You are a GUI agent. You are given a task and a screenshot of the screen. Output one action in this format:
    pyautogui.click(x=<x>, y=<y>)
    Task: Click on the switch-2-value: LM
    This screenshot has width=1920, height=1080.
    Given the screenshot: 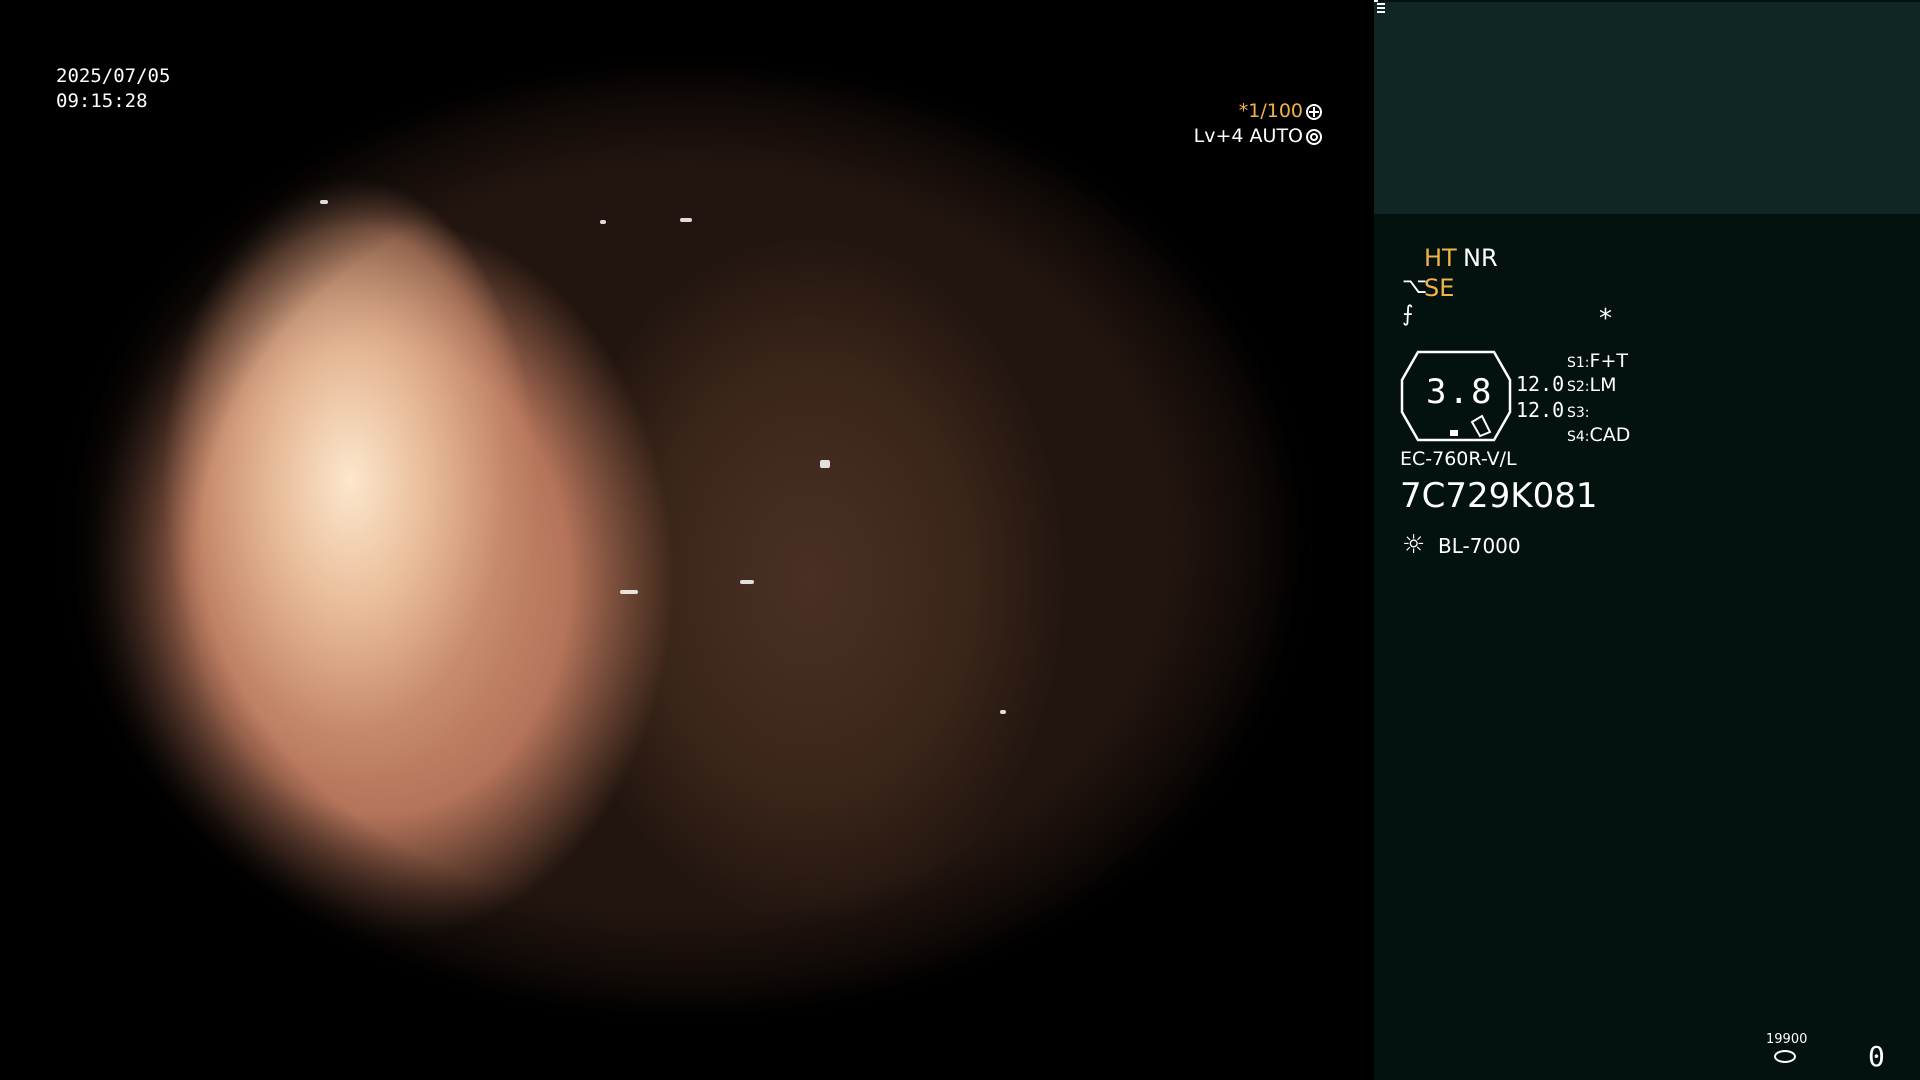 What is the action you would take?
    pyautogui.click(x=1603, y=385)
    